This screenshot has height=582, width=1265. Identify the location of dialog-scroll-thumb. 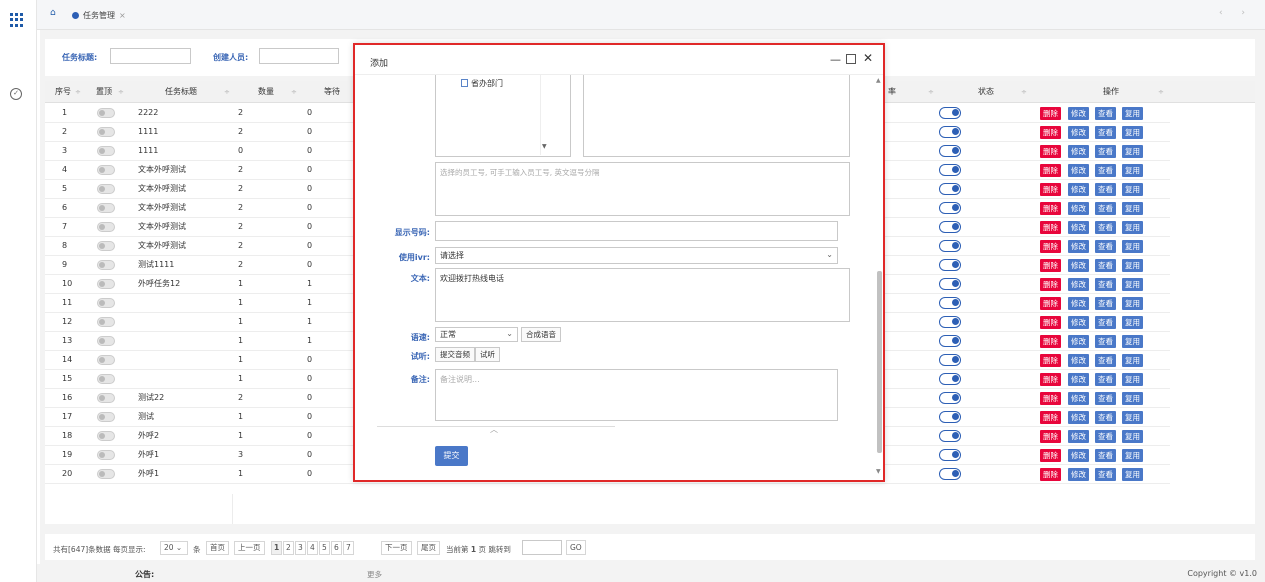
(879, 362).